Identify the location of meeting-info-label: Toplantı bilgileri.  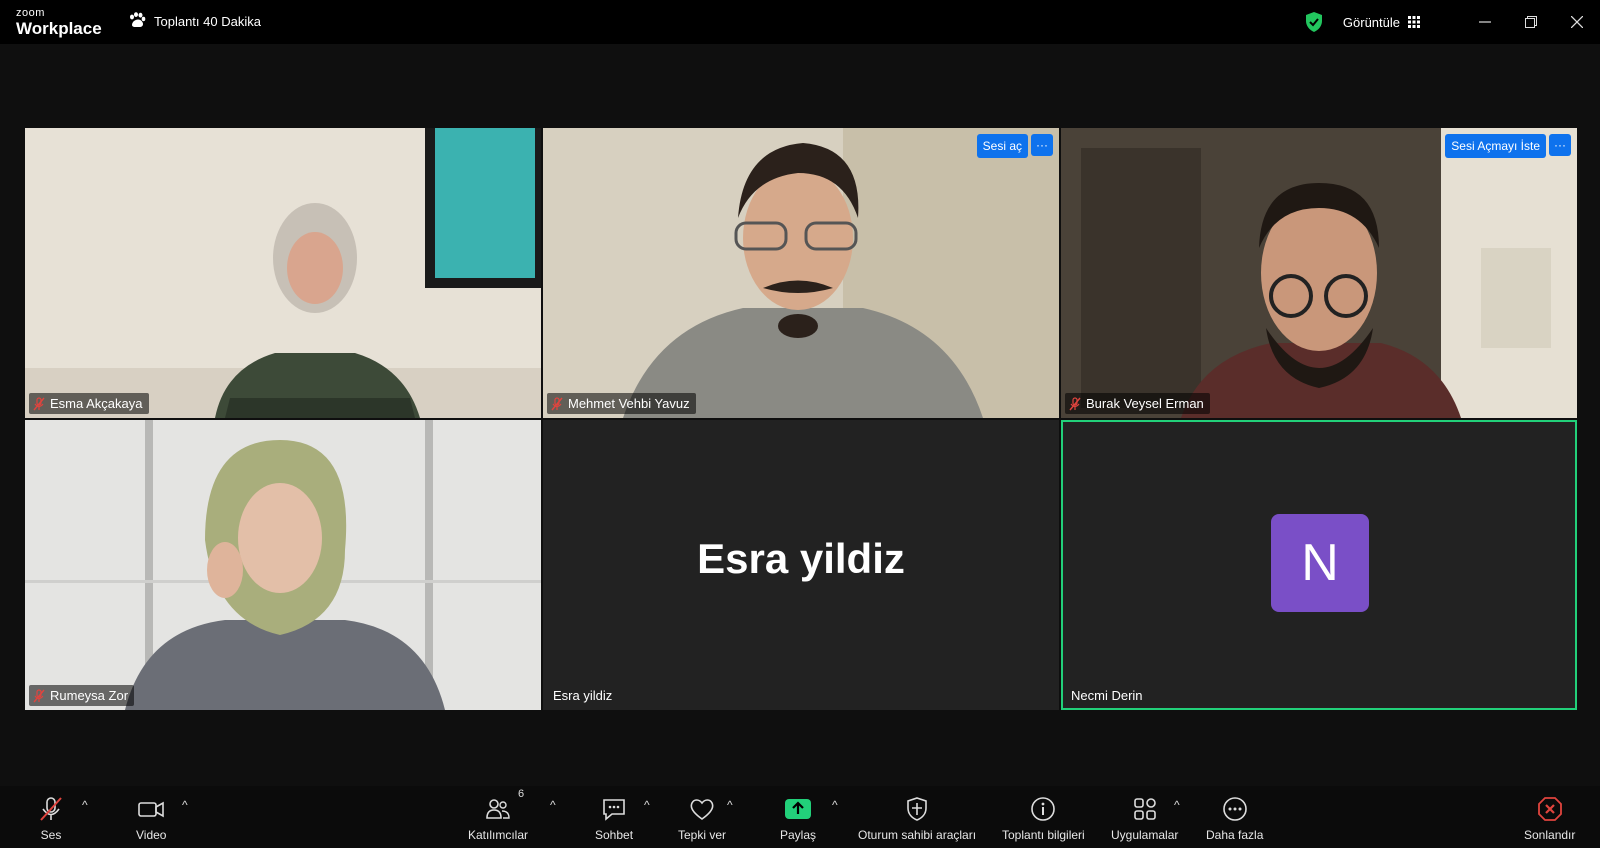
(1043, 835).